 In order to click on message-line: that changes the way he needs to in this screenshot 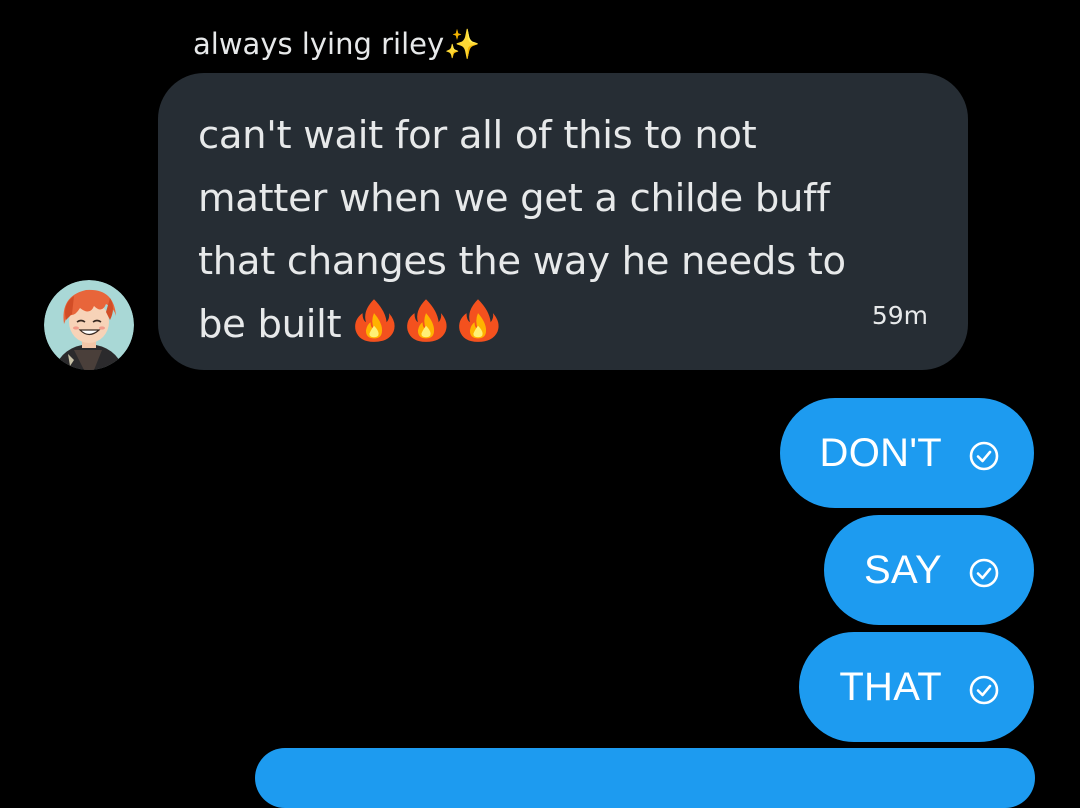, I will do `click(522, 261)`.